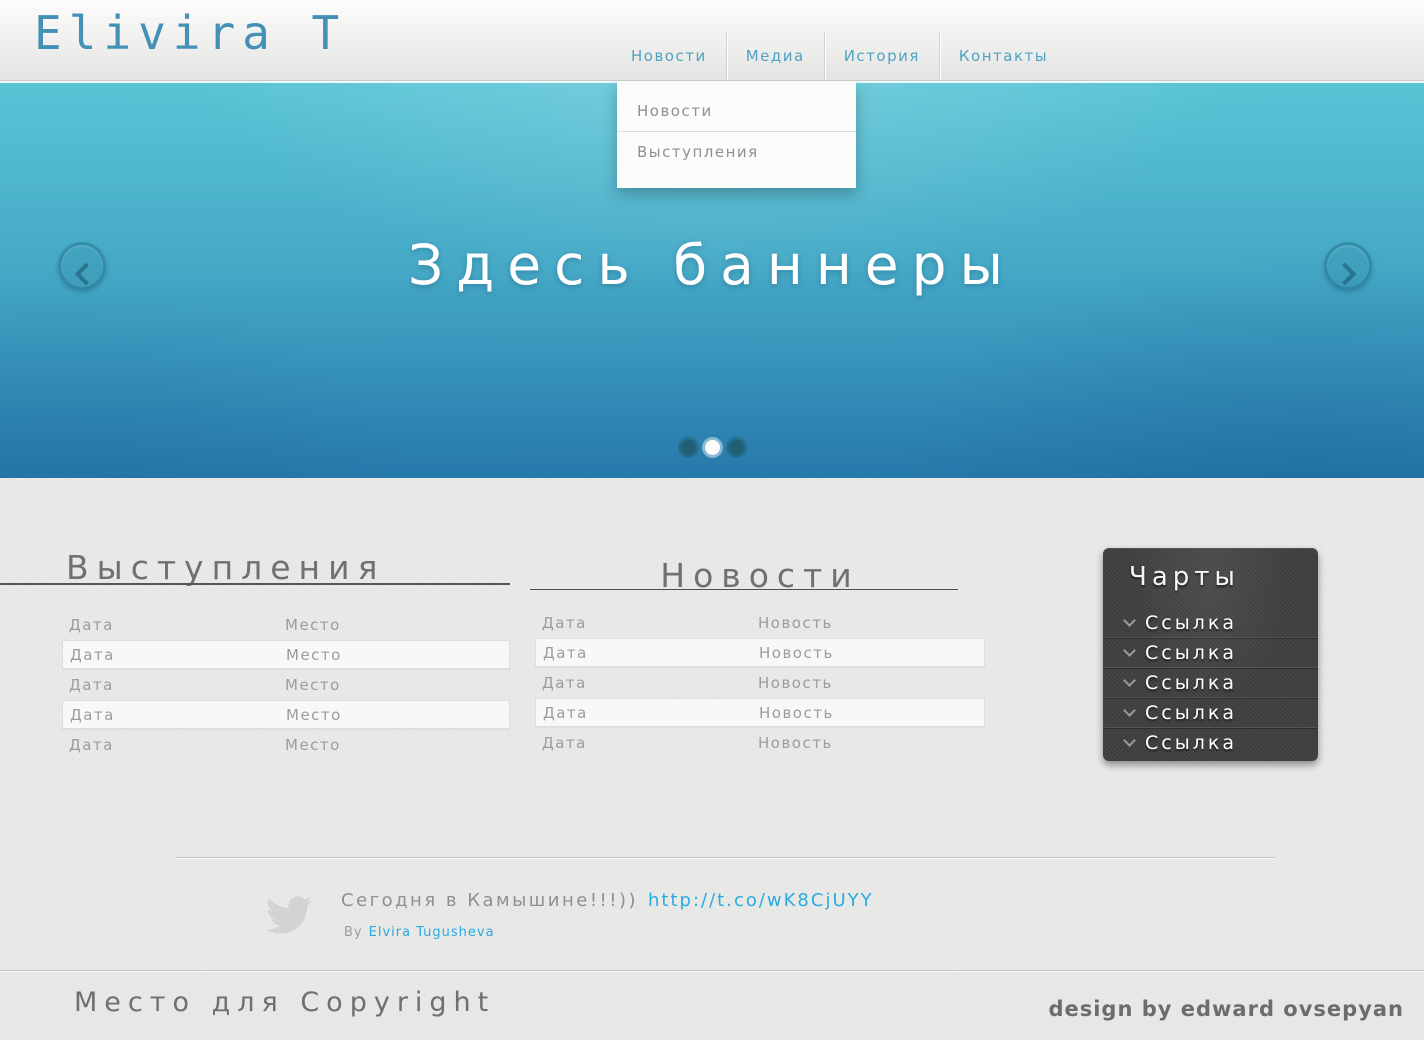 This screenshot has width=1424, height=1040. I want to click on carousel-next-button, so click(1348, 266).